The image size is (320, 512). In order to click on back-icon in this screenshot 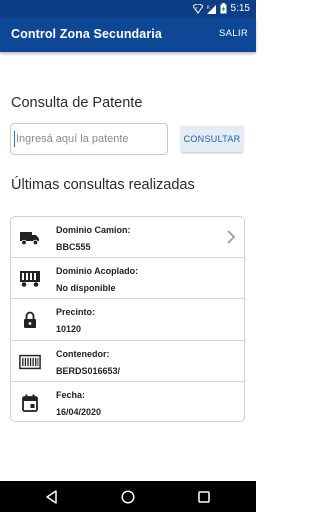, I will do `click(52, 497)`.